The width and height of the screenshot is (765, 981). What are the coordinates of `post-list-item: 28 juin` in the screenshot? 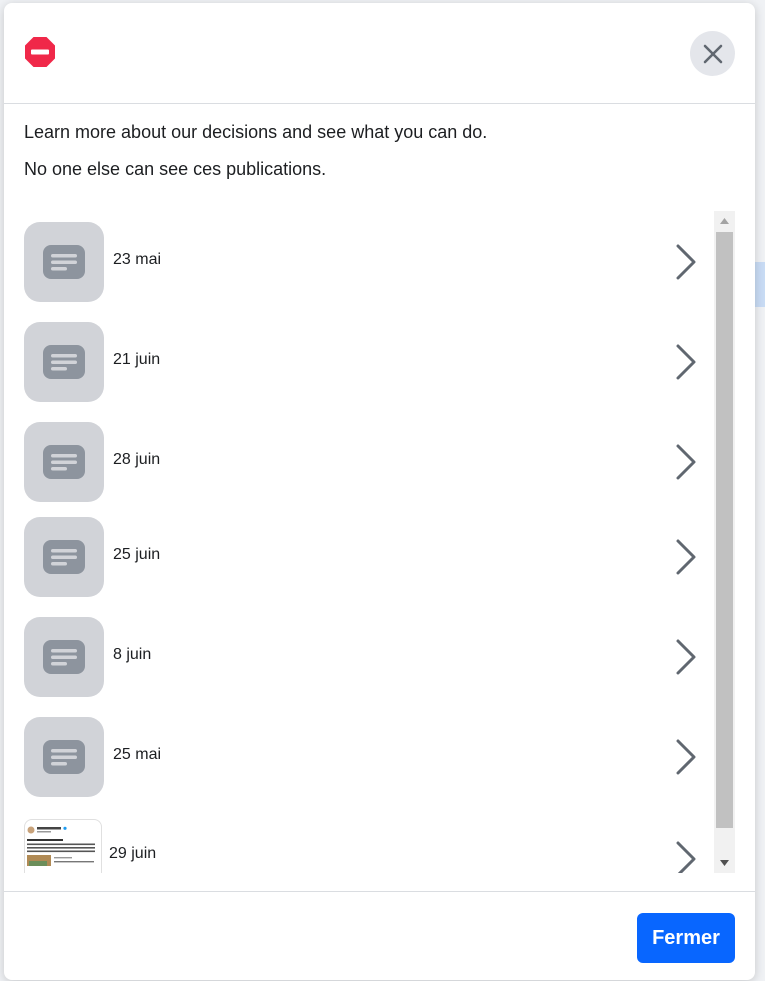 It's located at (363, 462).